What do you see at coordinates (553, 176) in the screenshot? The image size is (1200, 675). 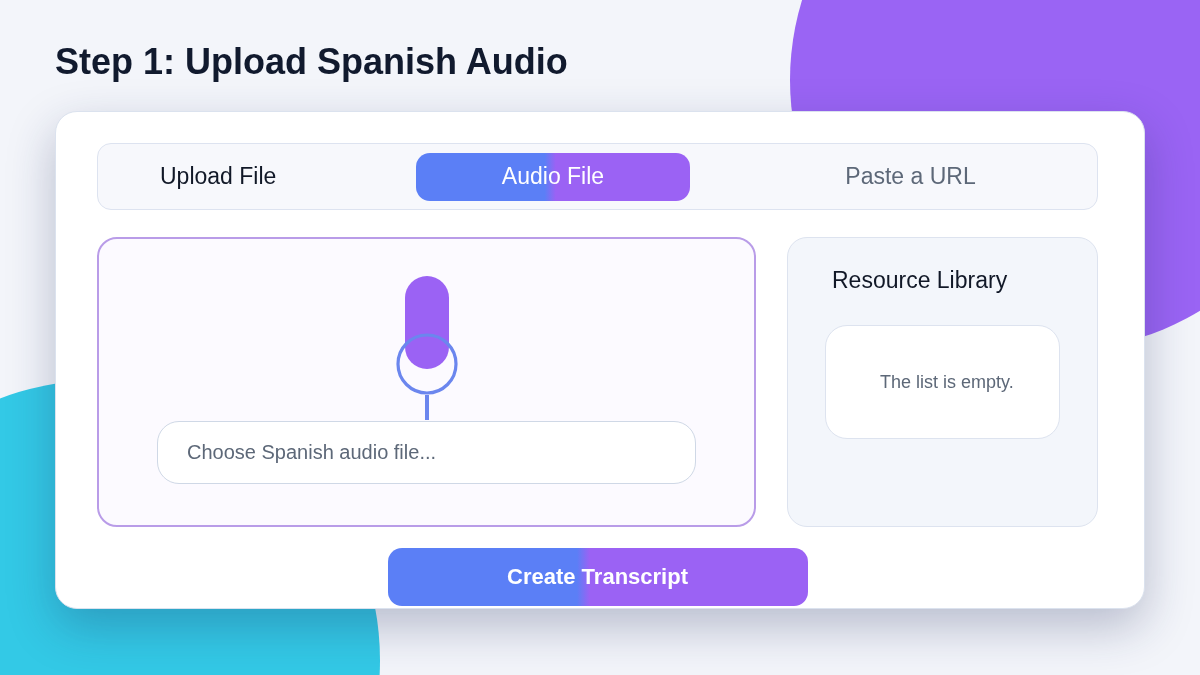 I see `source-tab: Audio File` at bounding box center [553, 176].